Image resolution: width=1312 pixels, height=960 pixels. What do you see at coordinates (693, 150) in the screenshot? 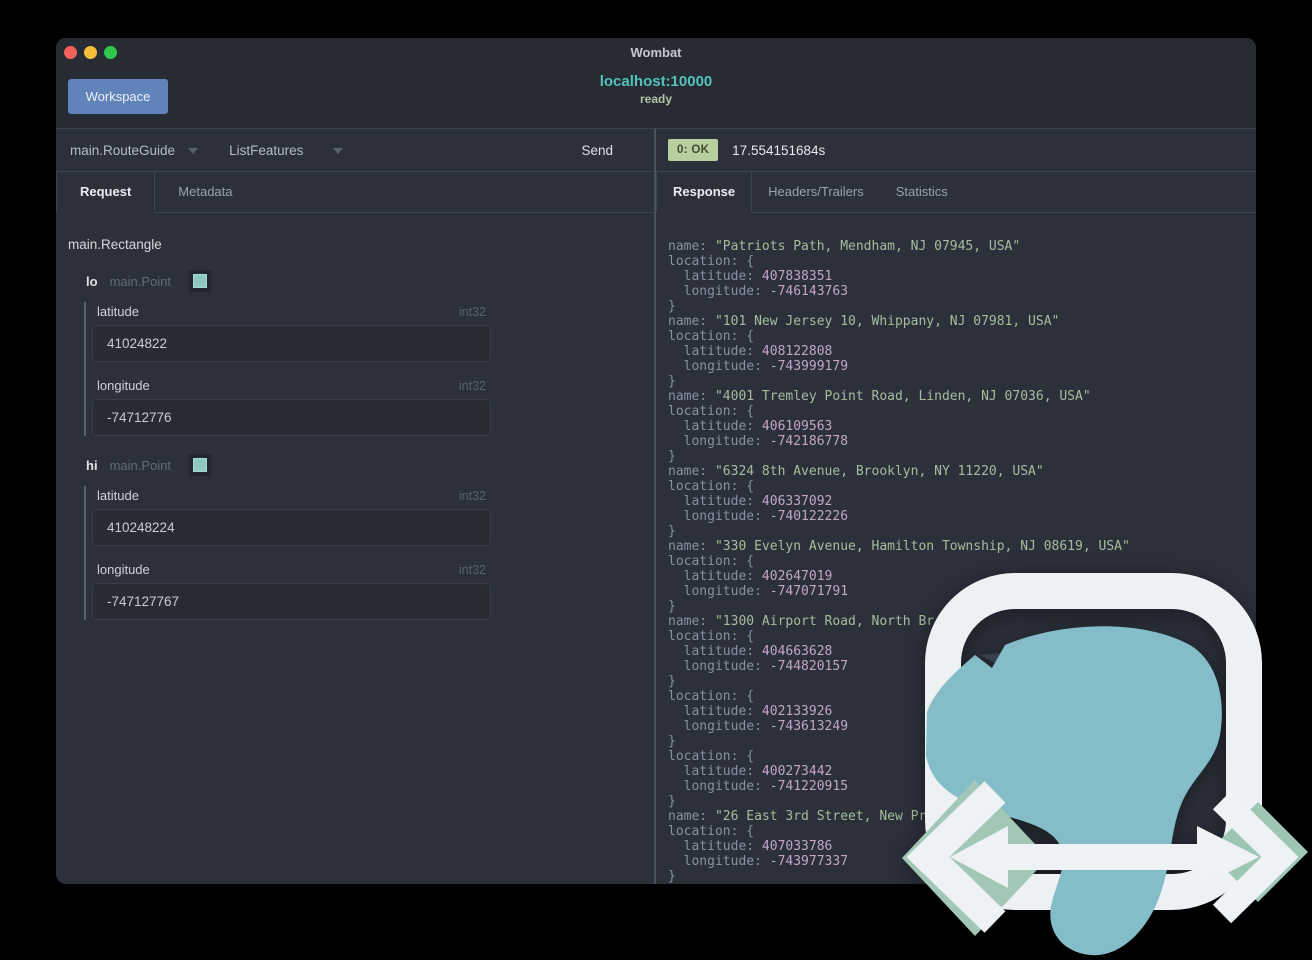
I see `status-badge: 0: OK` at bounding box center [693, 150].